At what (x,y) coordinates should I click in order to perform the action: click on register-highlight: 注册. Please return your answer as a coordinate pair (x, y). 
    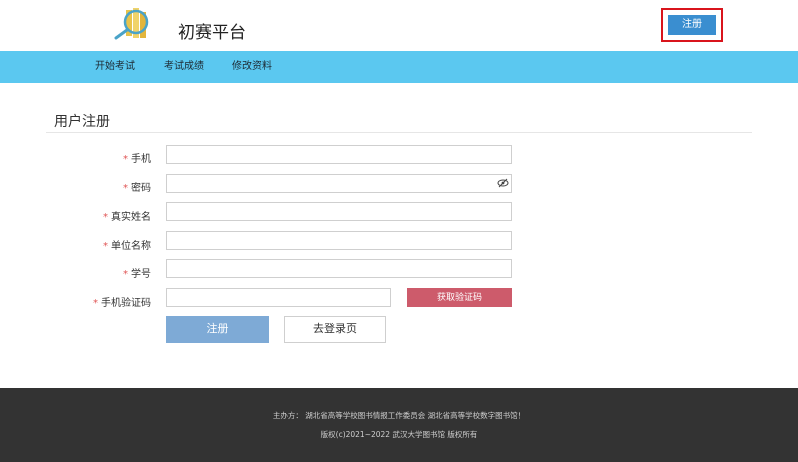
    Looking at the image, I should click on (692, 25).